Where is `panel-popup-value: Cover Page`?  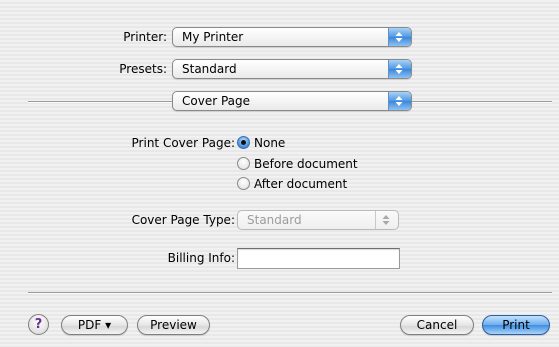 panel-popup-value: Cover Page is located at coordinates (216, 101).